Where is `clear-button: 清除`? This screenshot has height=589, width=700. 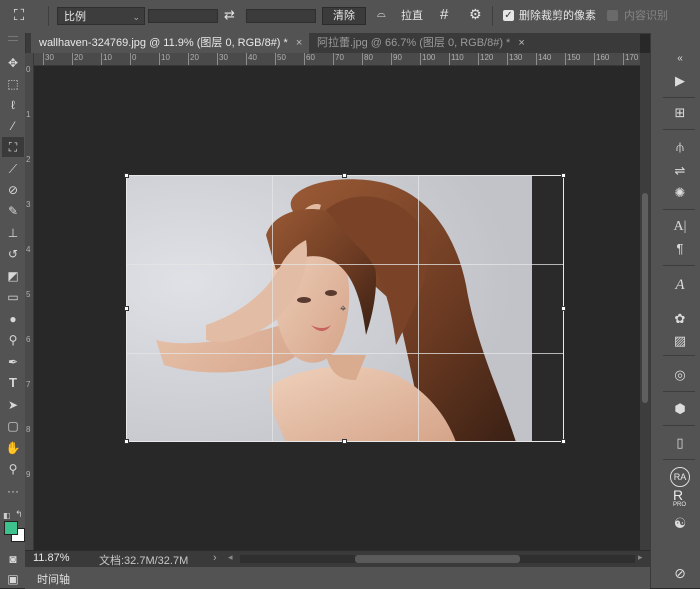 clear-button: 清除 is located at coordinates (344, 16).